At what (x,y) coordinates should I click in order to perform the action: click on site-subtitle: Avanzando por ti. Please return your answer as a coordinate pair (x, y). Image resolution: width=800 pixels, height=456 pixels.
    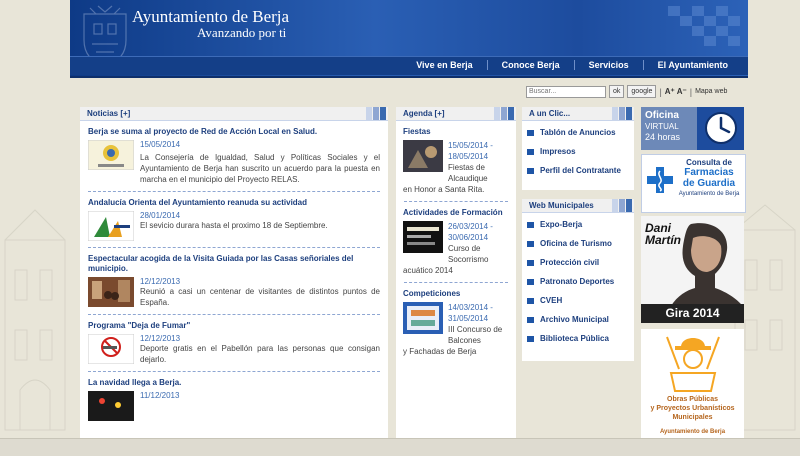
    Looking at the image, I should click on (242, 32).